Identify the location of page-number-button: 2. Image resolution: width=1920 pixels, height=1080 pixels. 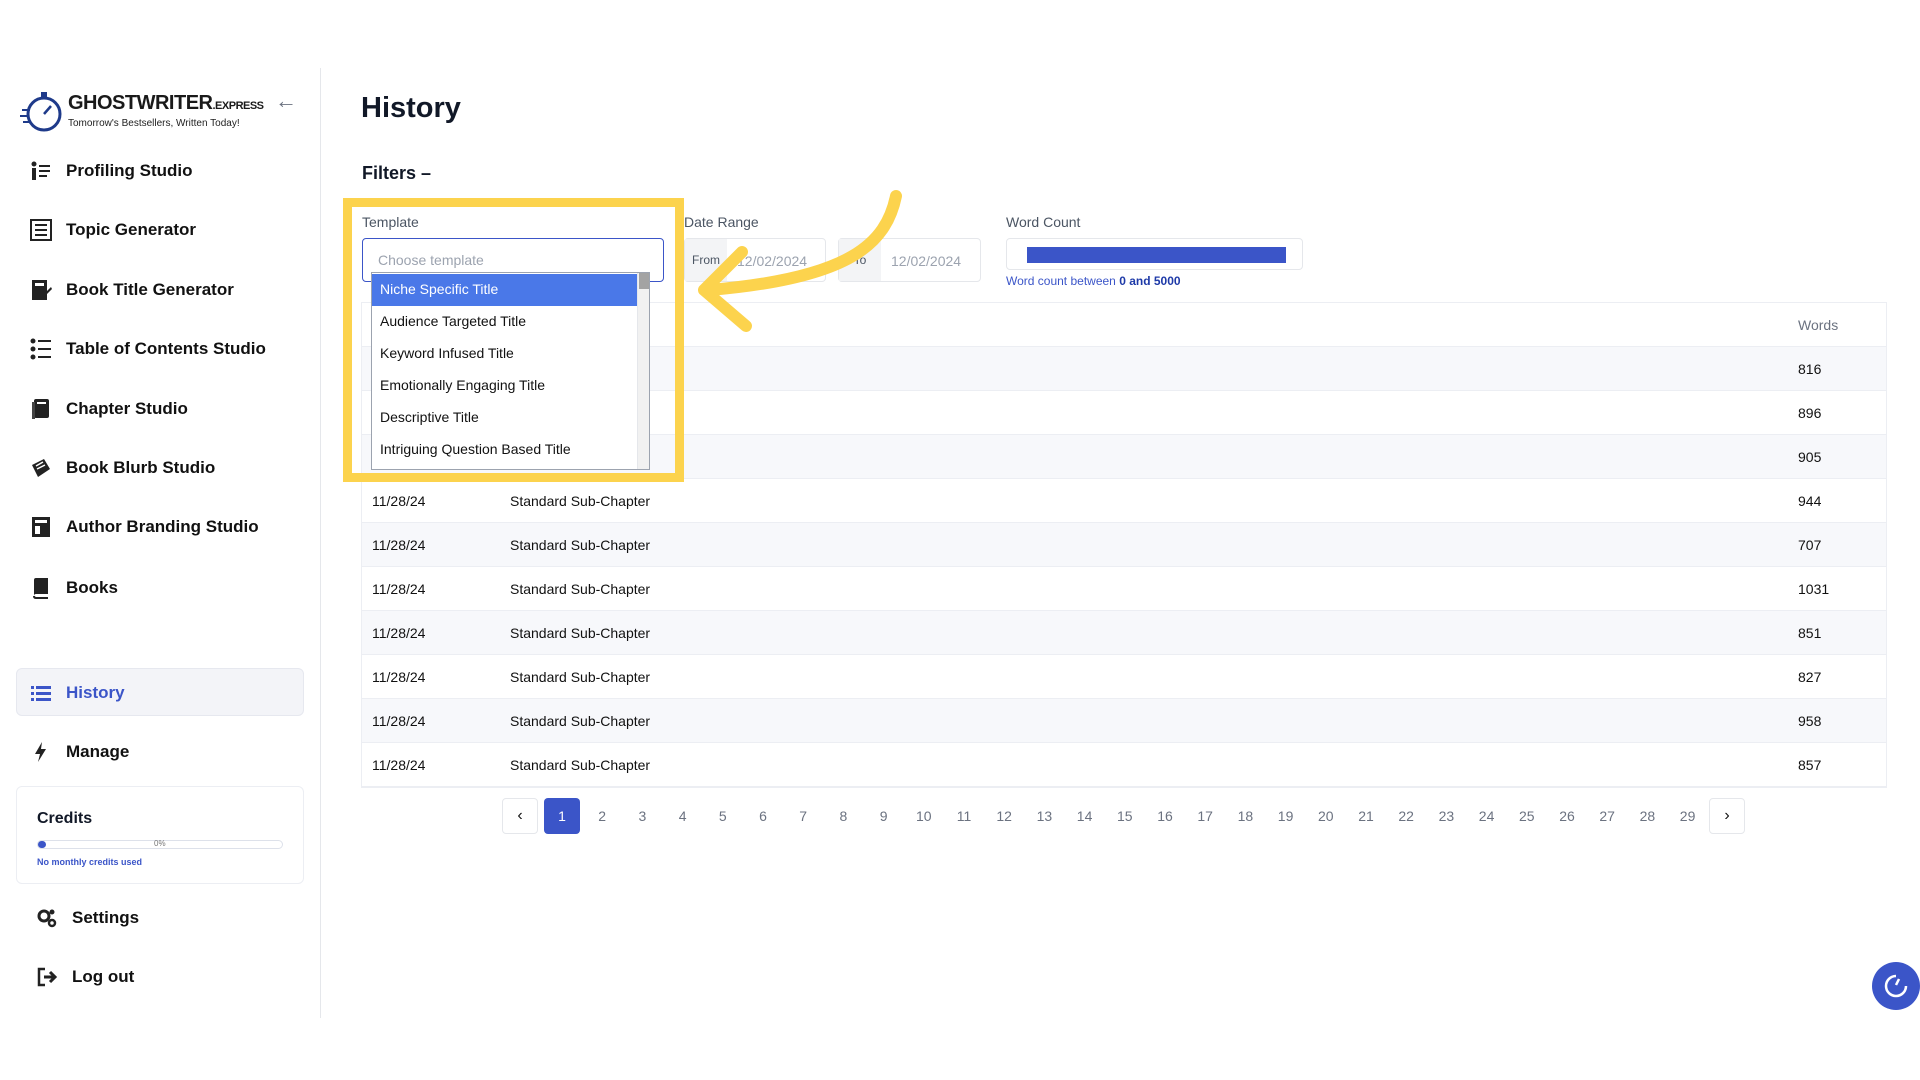
(602, 816).